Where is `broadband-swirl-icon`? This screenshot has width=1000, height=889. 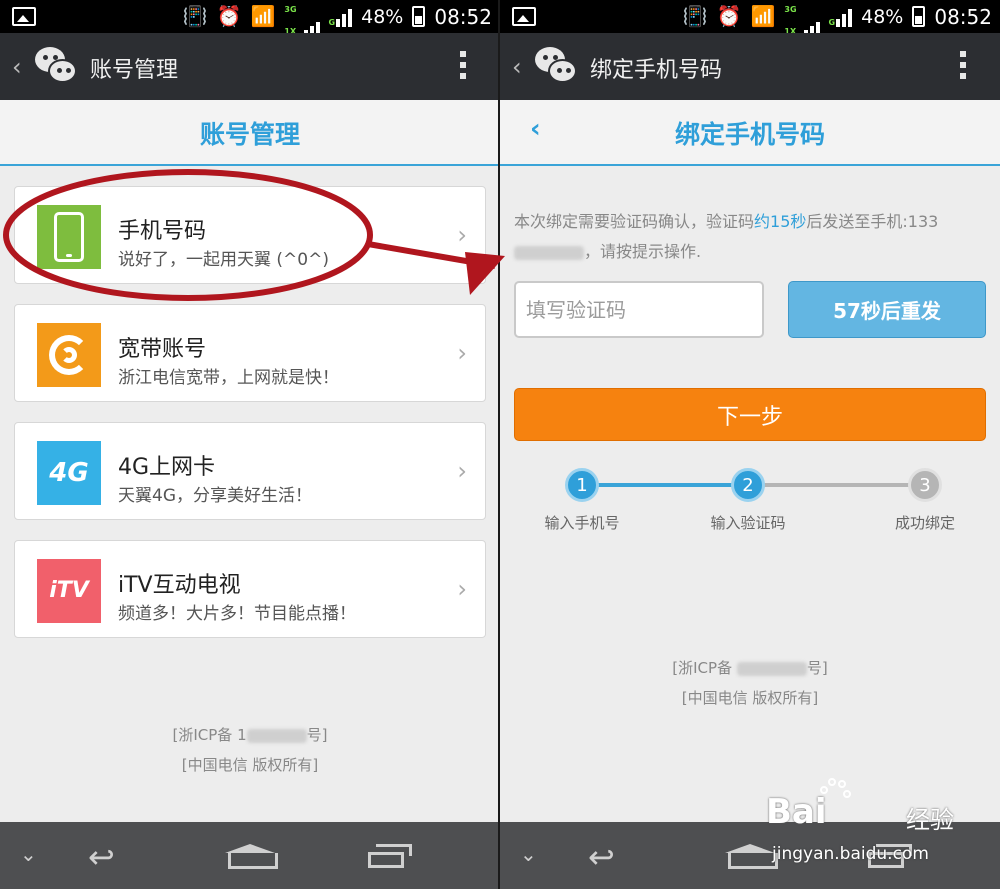
broadband-swirl-icon is located at coordinates (69, 355).